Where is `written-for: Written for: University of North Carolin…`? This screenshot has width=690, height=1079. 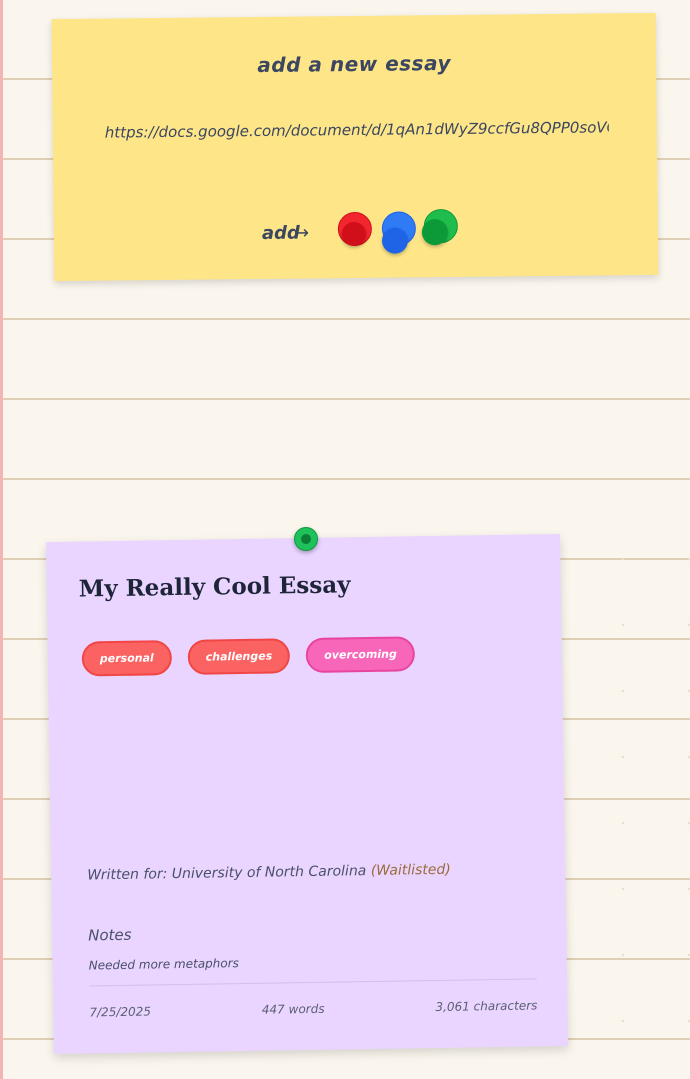
written-for: Written for: University of North Carolin… is located at coordinates (269, 873).